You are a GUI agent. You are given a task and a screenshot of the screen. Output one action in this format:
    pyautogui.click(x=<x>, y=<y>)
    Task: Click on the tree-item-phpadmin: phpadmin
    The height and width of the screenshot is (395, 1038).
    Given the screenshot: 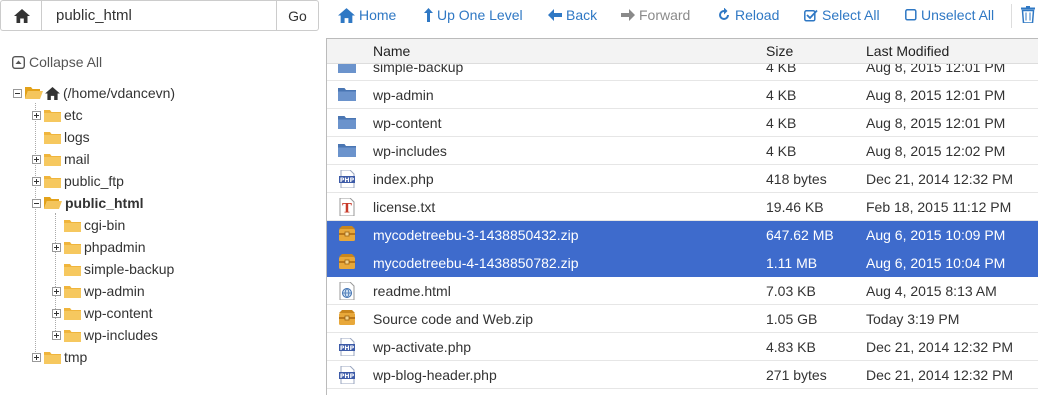 What is the action you would take?
    pyautogui.click(x=99, y=247)
    